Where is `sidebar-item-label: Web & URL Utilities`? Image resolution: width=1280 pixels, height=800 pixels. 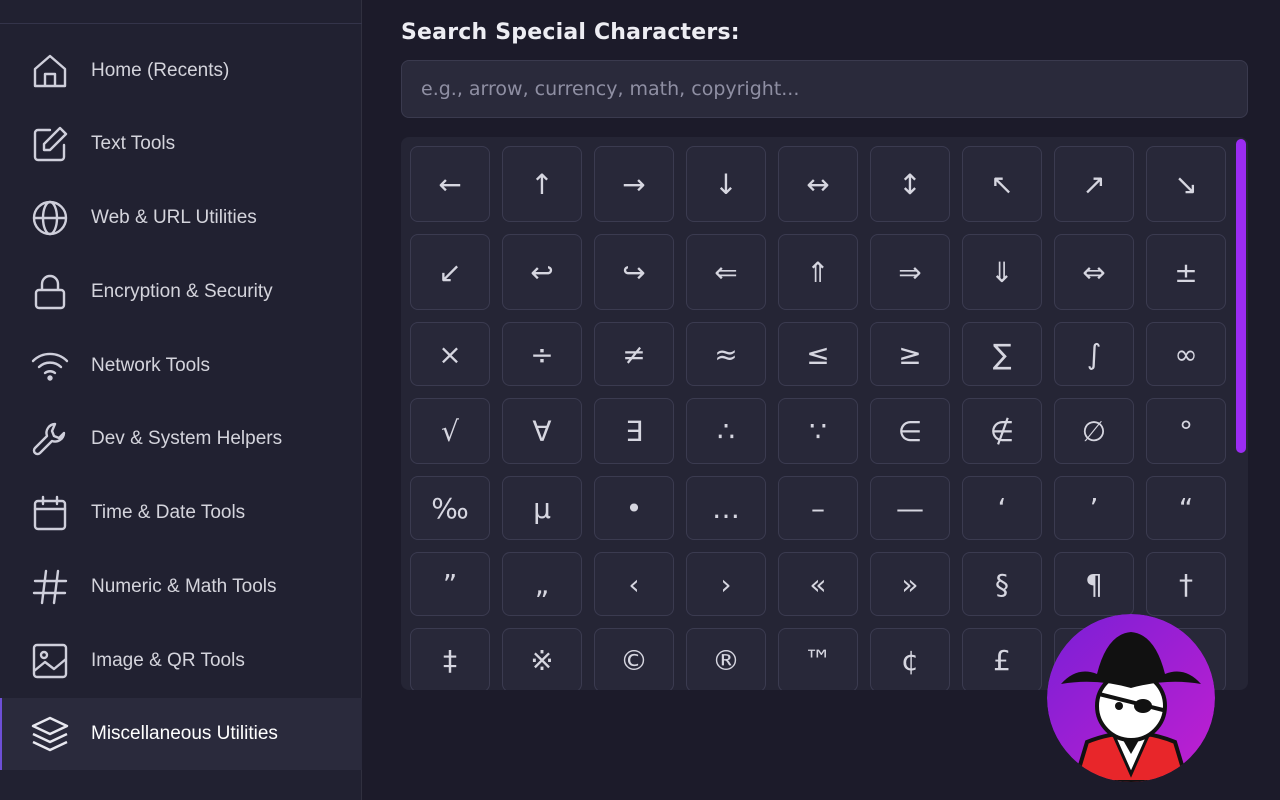
sidebar-item-label: Web & URL Utilities is located at coordinates (174, 217).